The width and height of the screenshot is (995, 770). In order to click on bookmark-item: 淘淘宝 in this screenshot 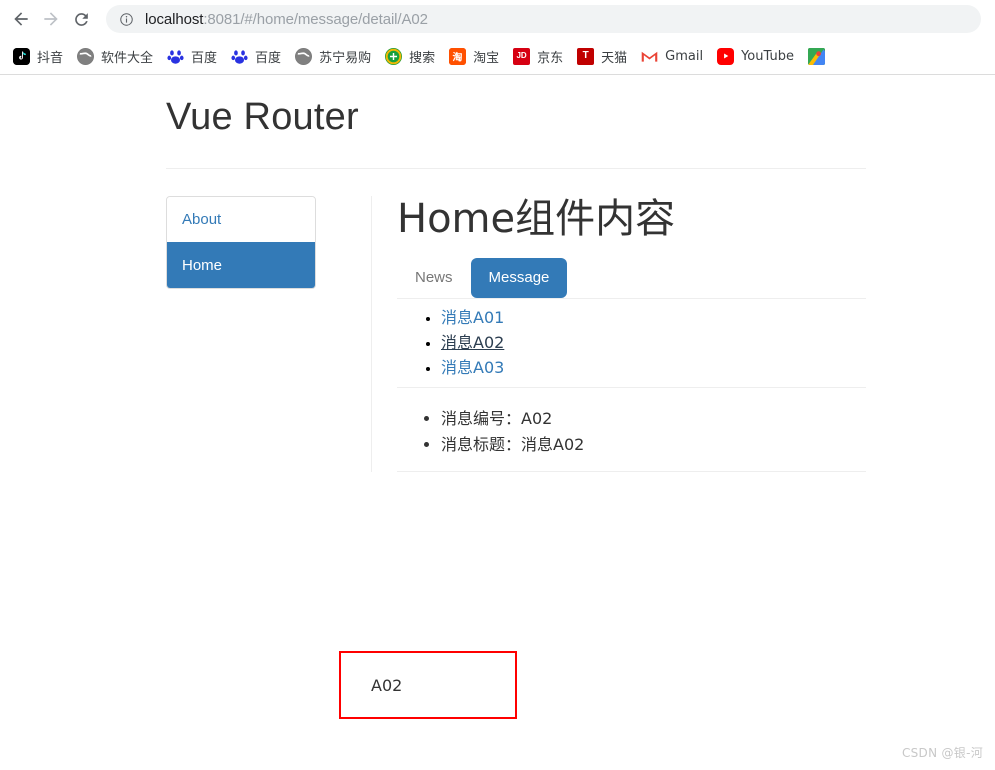, I will do `click(474, 56)`.